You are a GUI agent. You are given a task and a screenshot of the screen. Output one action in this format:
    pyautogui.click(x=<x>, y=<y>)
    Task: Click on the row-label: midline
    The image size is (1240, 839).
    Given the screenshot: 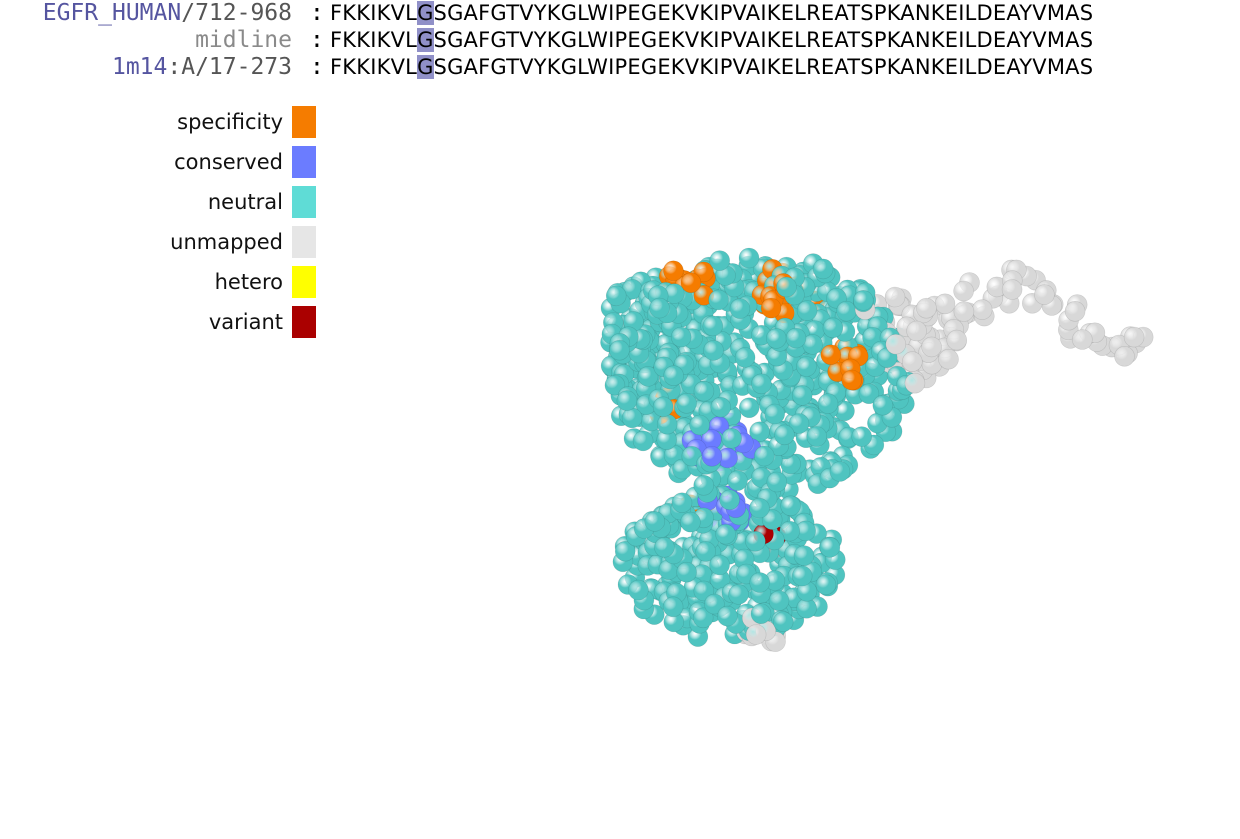 What is the action you would take?
    pyautogui.click(x=243, y=40)
    